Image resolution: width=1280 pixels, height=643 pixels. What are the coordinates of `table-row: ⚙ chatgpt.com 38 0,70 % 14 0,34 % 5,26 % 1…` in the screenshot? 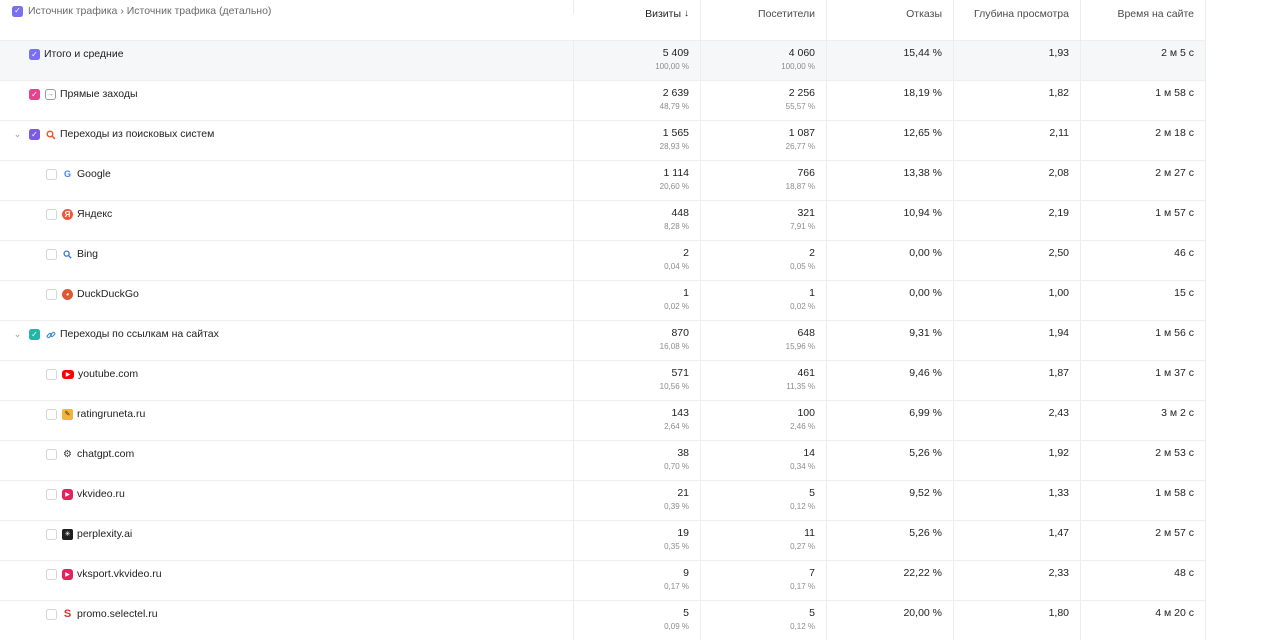 It's located at (603, 460).